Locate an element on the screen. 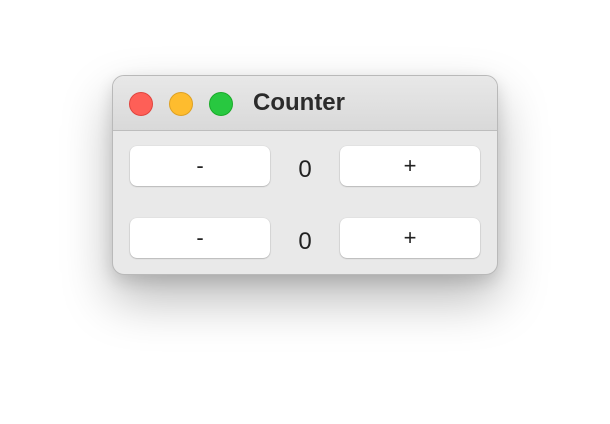 This screenshot has width=610, height=424. window-title: Counter is located at coordinates (299, 102).